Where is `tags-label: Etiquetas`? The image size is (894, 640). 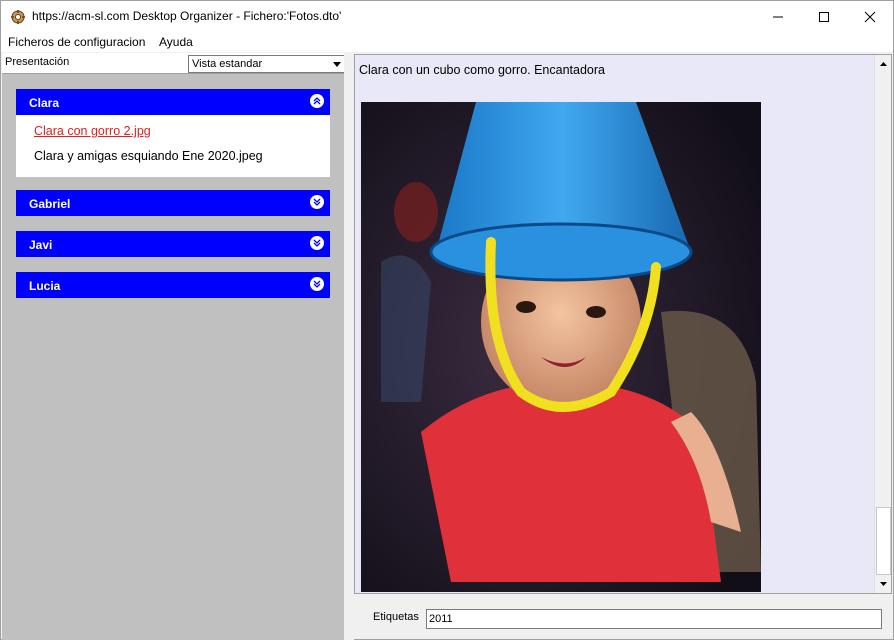 tags-label: Etiquetas is located at coordinates (396, 617).